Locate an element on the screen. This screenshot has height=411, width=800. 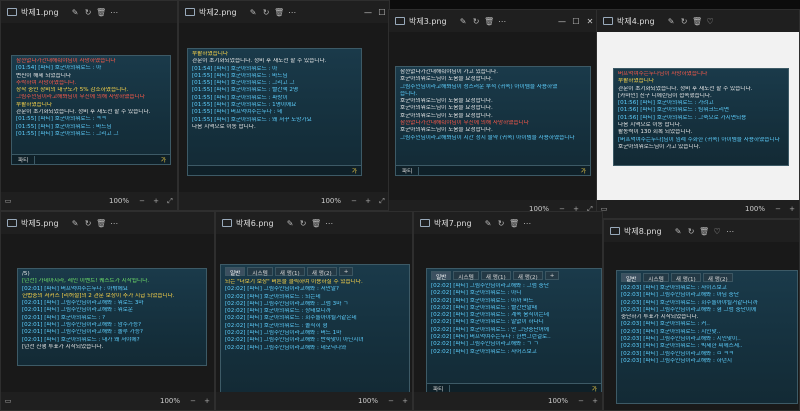
title-bar: 박제2.png ✎ ↻ 🗑 ⋯ — ☐ is located at coordinates (284, 12).